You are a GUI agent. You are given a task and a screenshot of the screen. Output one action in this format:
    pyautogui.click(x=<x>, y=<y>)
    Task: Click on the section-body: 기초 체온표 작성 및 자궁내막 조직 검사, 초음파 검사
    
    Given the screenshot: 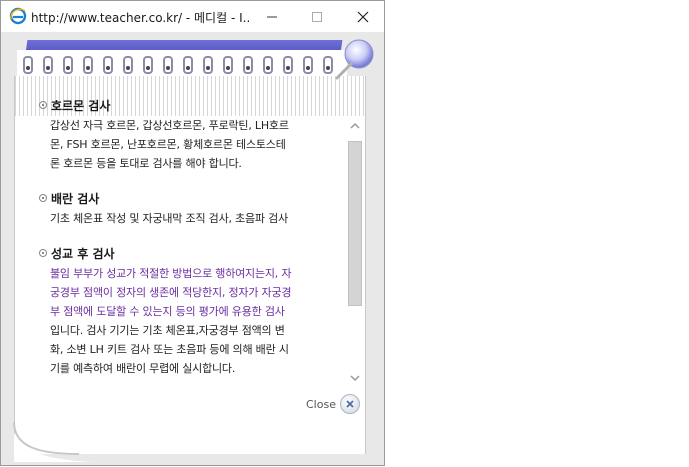 What is the action you would take?
    pyautogui.click(x=190, y=218)
    